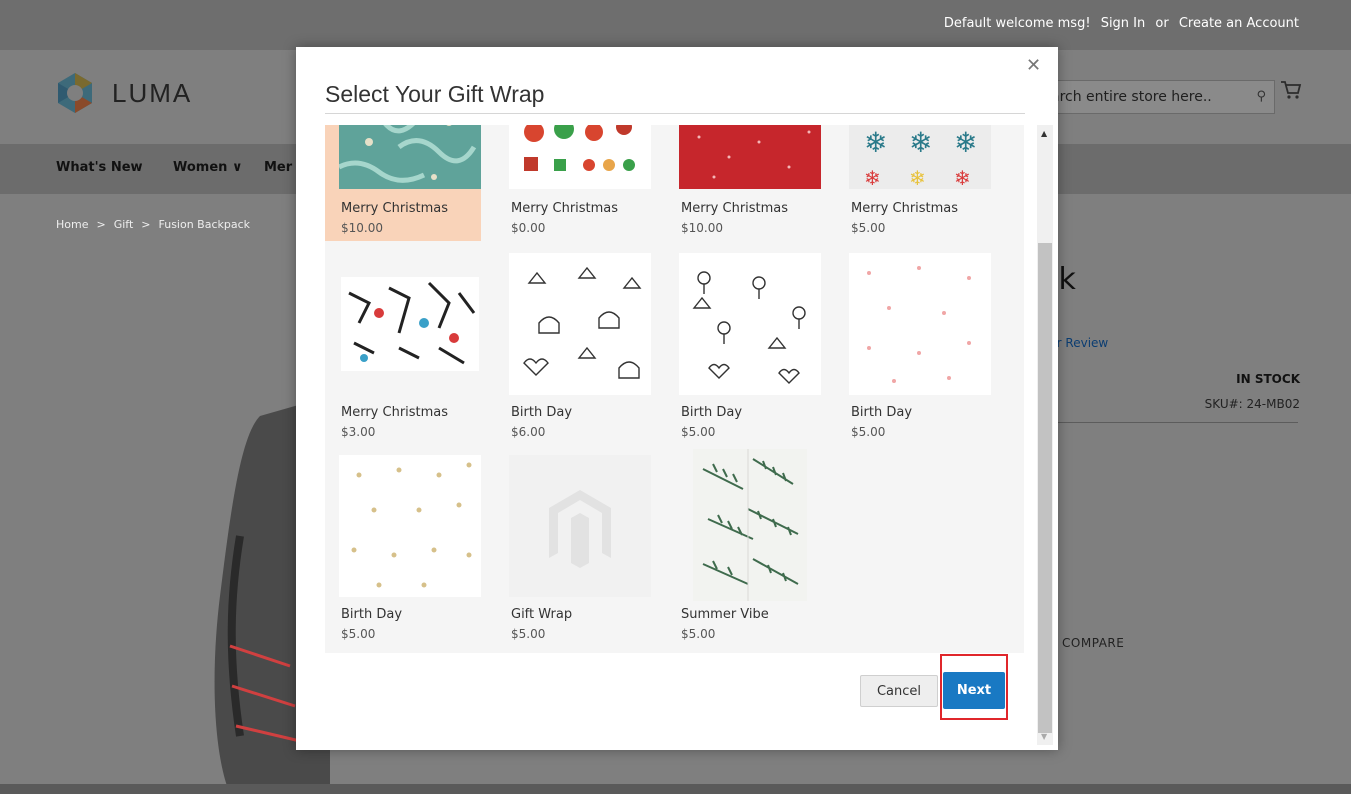 This screenshot has width=1351, height=794. What do you see at coordinates (542, 614) in the screenshot?
I see `gift-wrap-name: Gift Wrap` at bounding box center [542, 614].